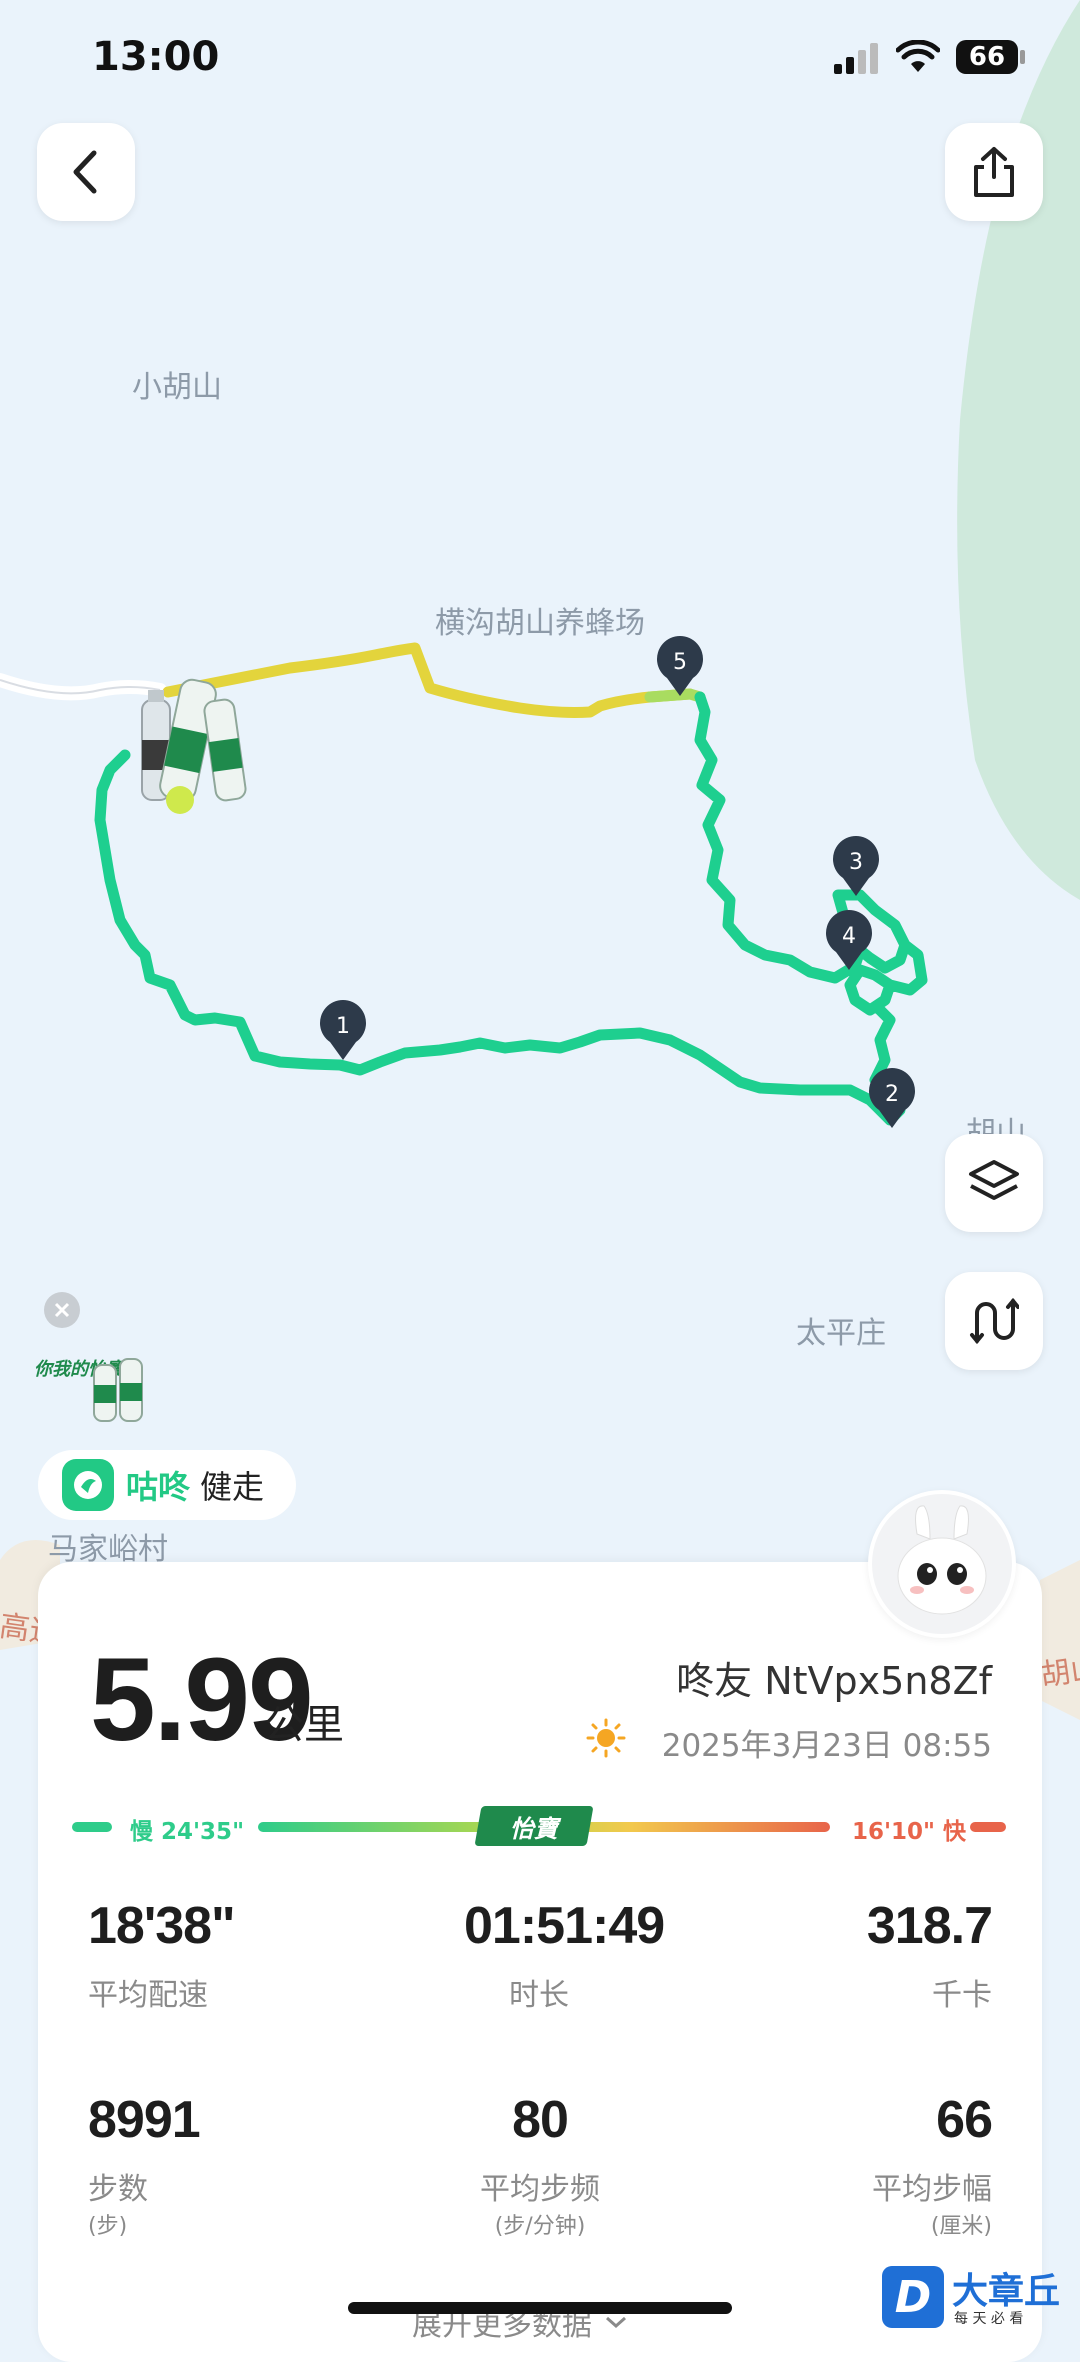 The width and height of the screenshot is (1080, 2362). What do you see at coordinates (994, 1180) in the screenshot?
I see `layers-icon` at bounding box center [994, 1180].